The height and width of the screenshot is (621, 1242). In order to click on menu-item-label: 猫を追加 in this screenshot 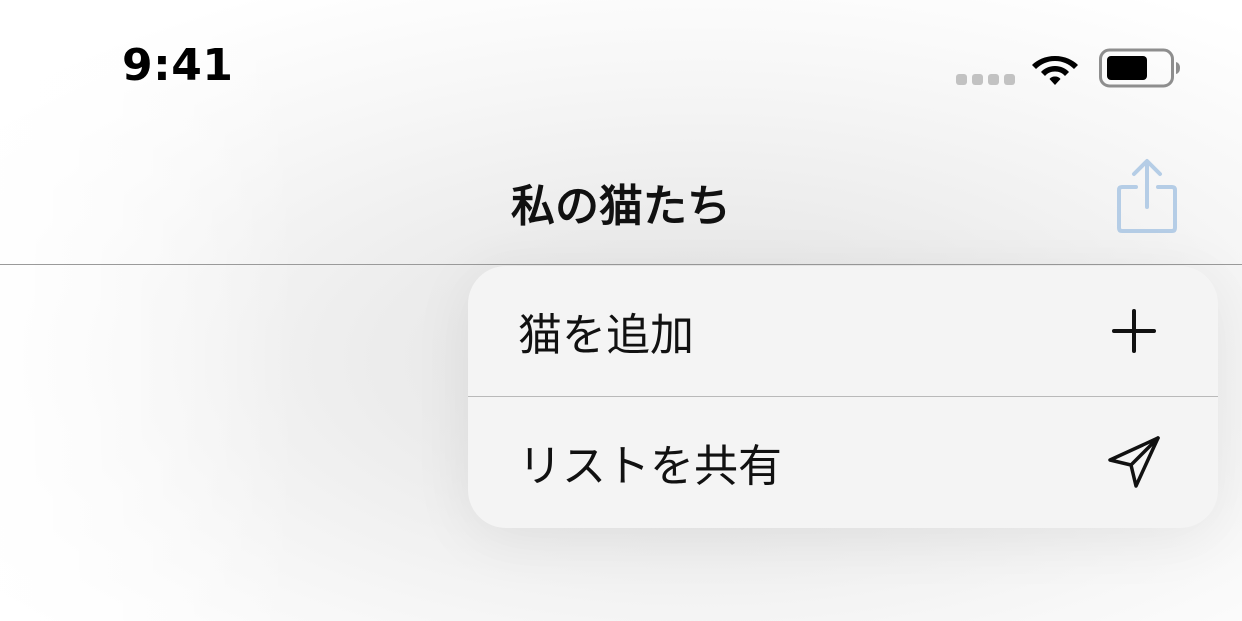, I will do `click(606, 335)`.